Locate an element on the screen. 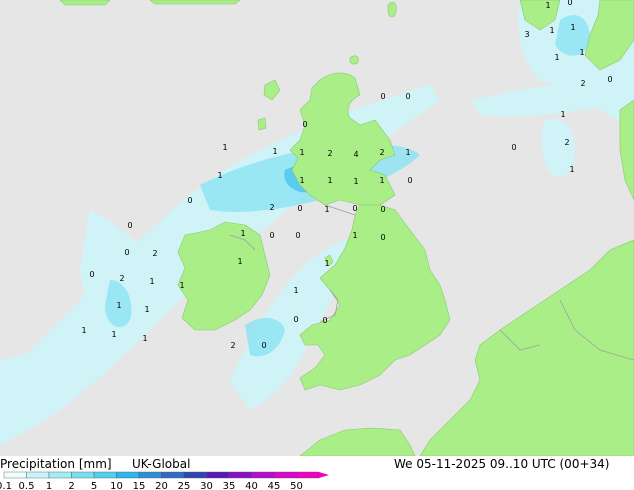 Image resolution: width=634 pixels, height=490 pixels. legend-ticks: 0.10.5125101520253035404550 is located at coordinates (151, 485).